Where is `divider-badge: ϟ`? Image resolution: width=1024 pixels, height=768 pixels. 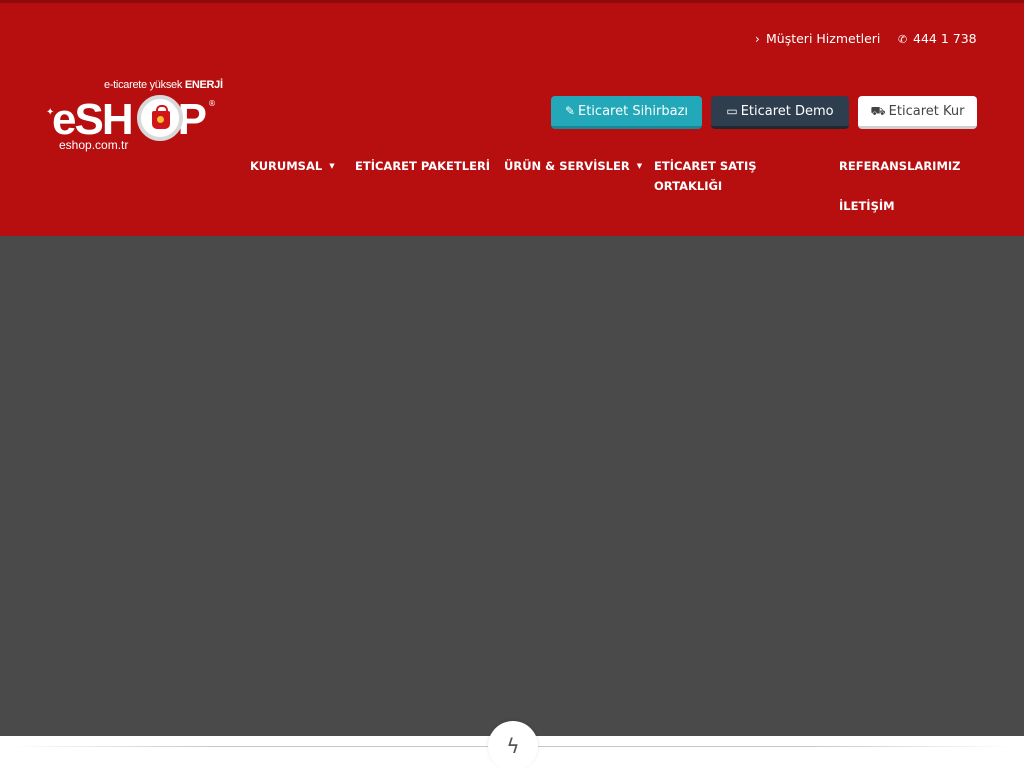
divider-badge: ϟ is located at coordinates (513, 744).